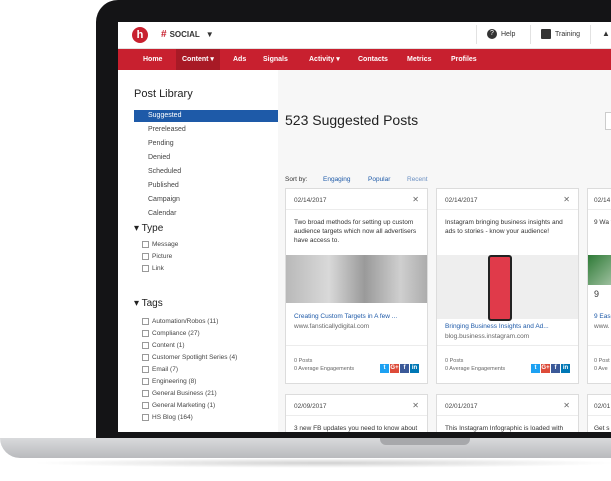 This screenshot has height=481, width=611. I want to click on account-switcher: # SOCIAL ▼, so click(187, 34).